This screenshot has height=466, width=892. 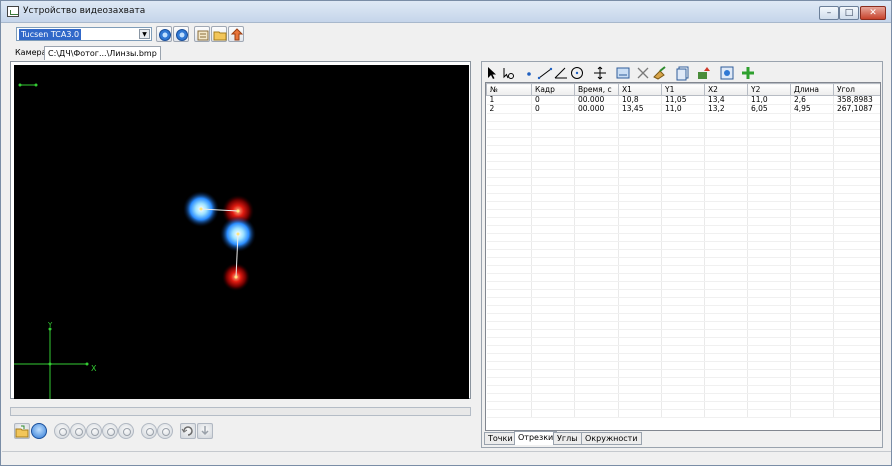 What do you see at coordinates (78, 431) in the screenshot?
I see `prev-frame-button` at bounding box center [78, 431].